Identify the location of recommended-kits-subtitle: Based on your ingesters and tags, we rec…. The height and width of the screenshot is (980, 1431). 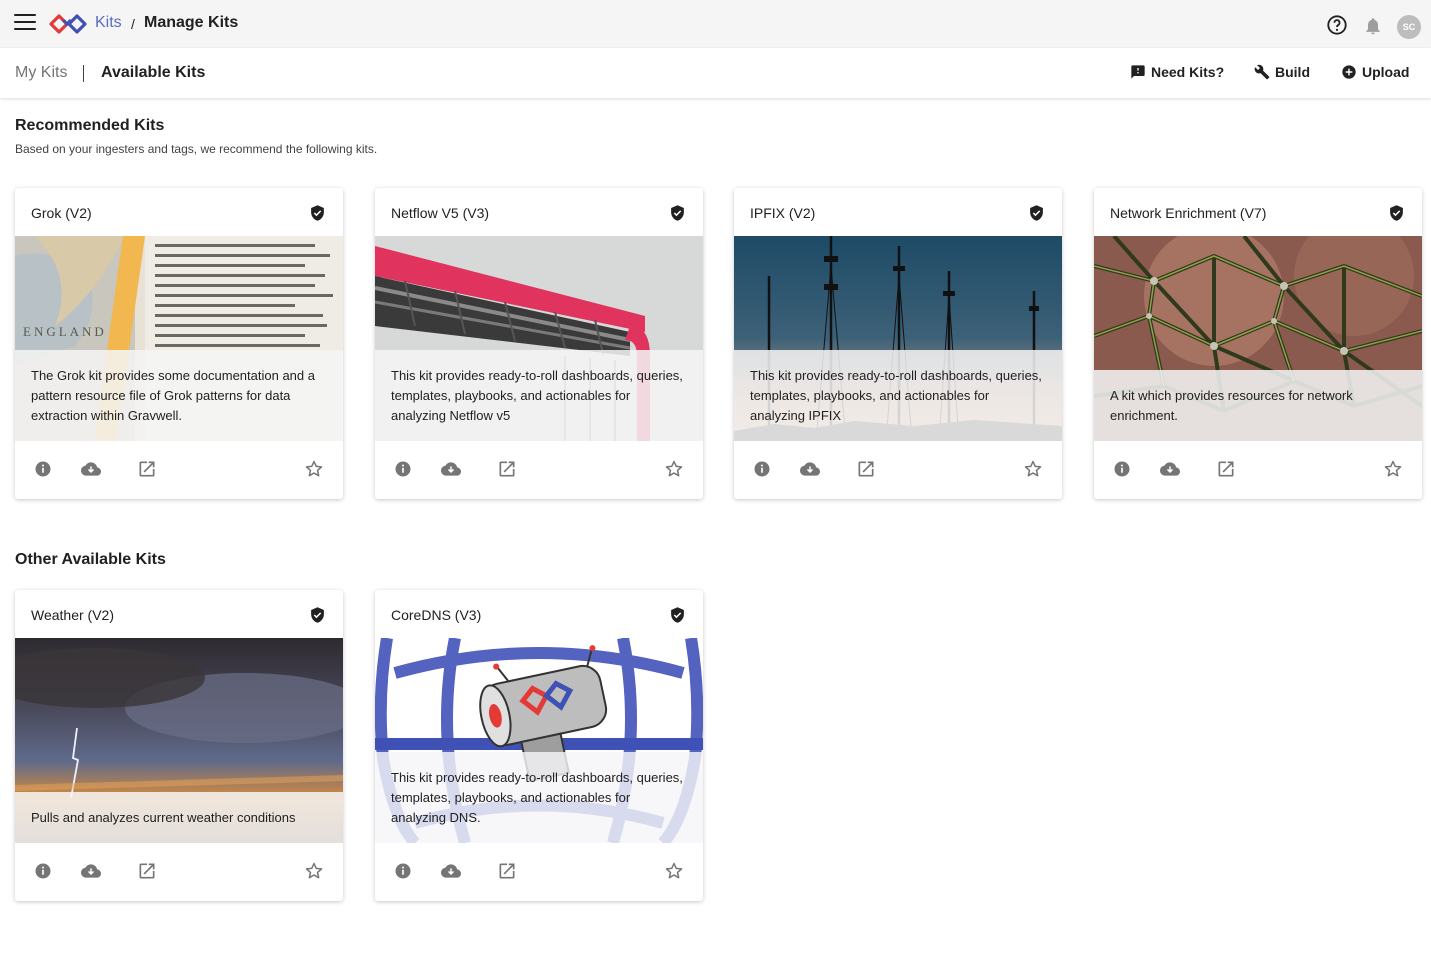
(196, 149).